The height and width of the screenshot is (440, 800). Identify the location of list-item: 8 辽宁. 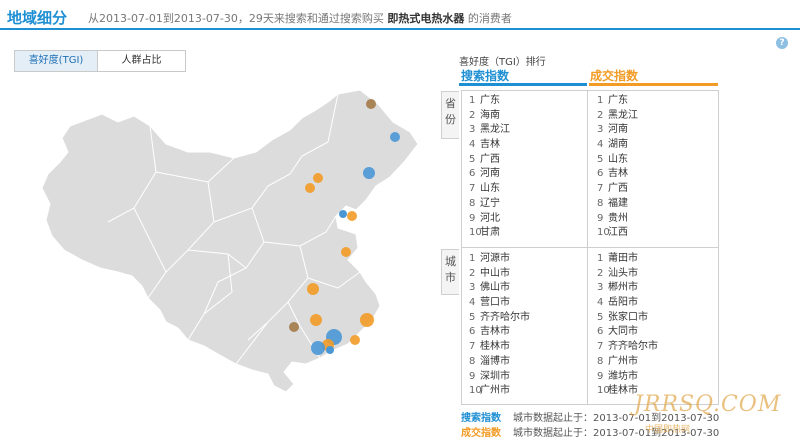
(484, 203).